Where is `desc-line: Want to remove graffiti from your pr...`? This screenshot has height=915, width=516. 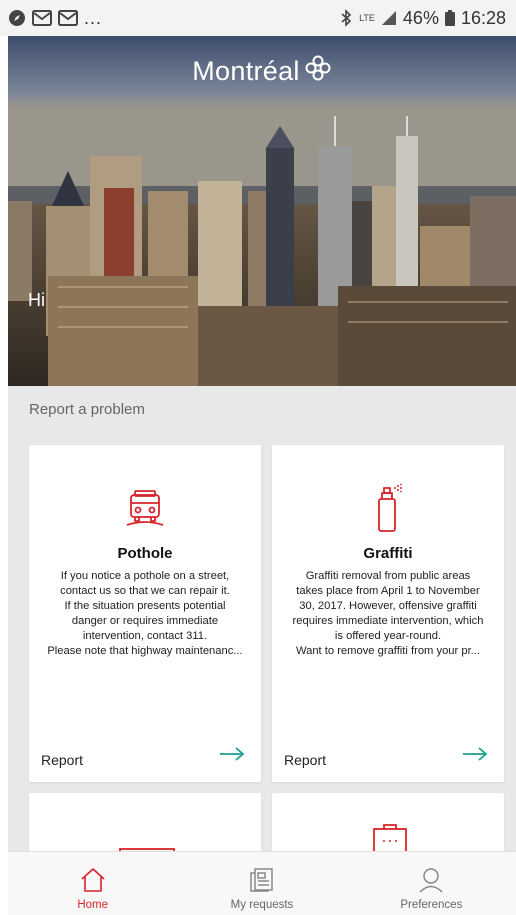 desc-line: Want to remove graffiti from your pr... is located at coordinates (388, 651).